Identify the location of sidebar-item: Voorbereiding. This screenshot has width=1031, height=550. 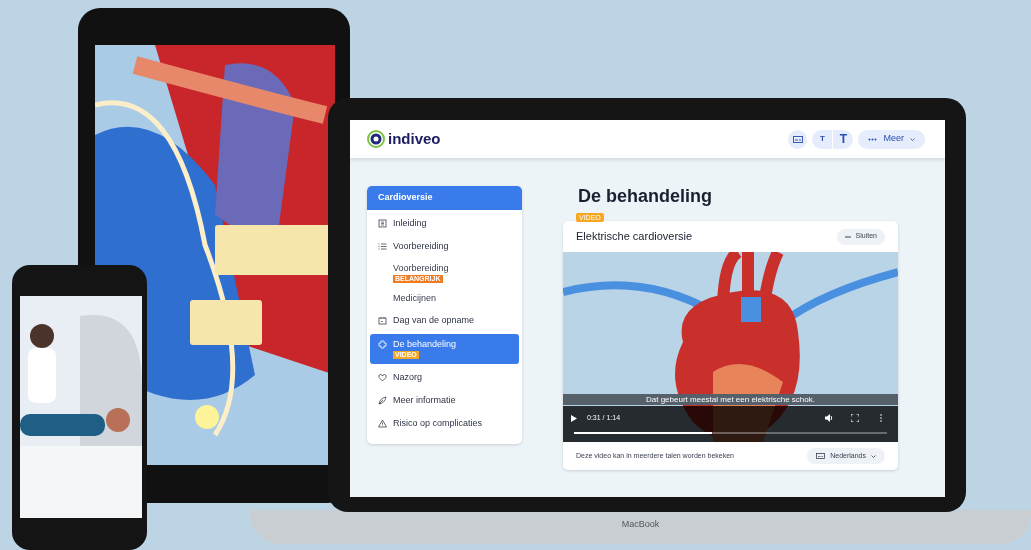
(444, 246).